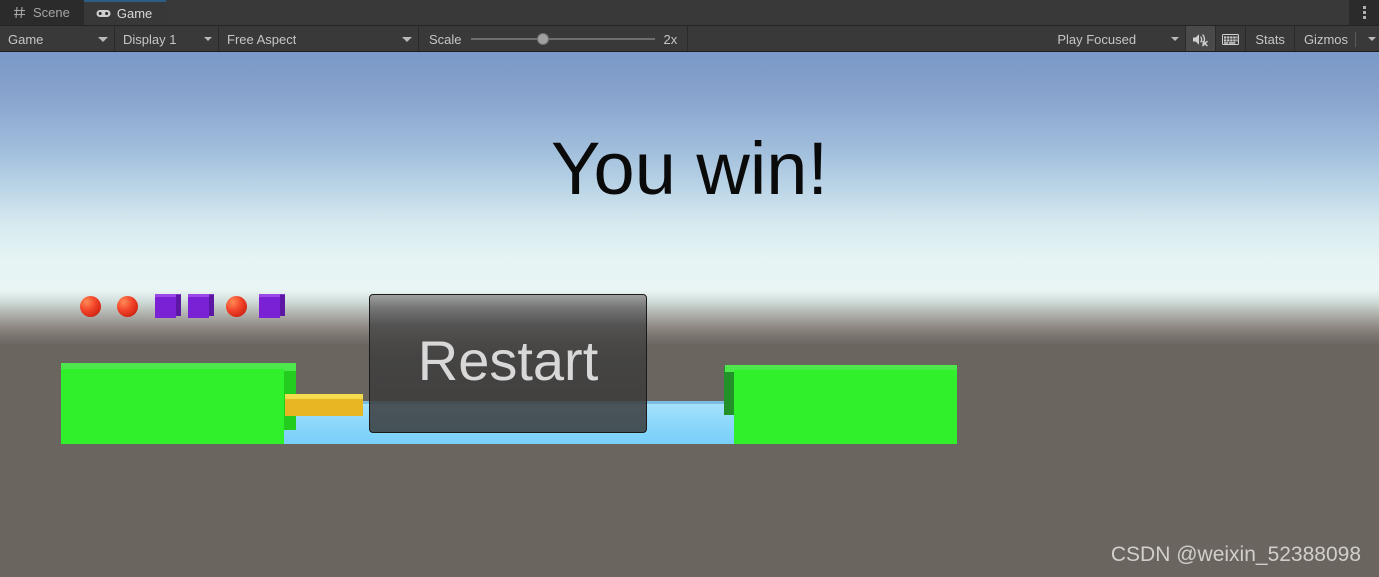 This screenshot has width=1379, height=577. I want to click on more-options-icon, so click(1364, 12).